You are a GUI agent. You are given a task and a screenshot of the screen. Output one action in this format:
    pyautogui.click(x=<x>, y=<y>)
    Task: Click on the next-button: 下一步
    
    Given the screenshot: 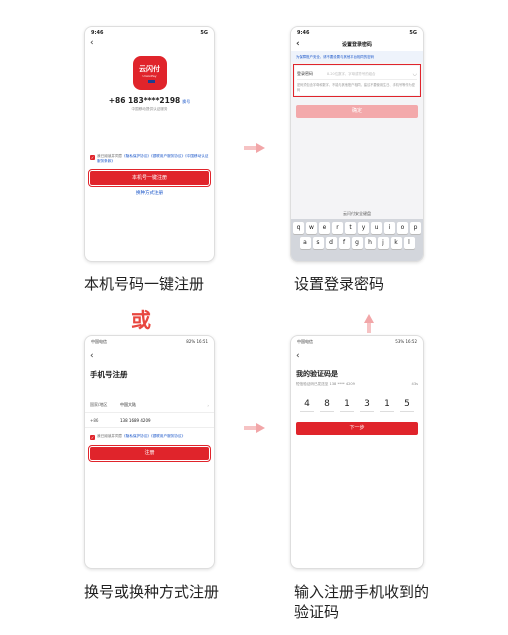 What is the action you would take?
    pyautogui.click(x=357, y=428)
    